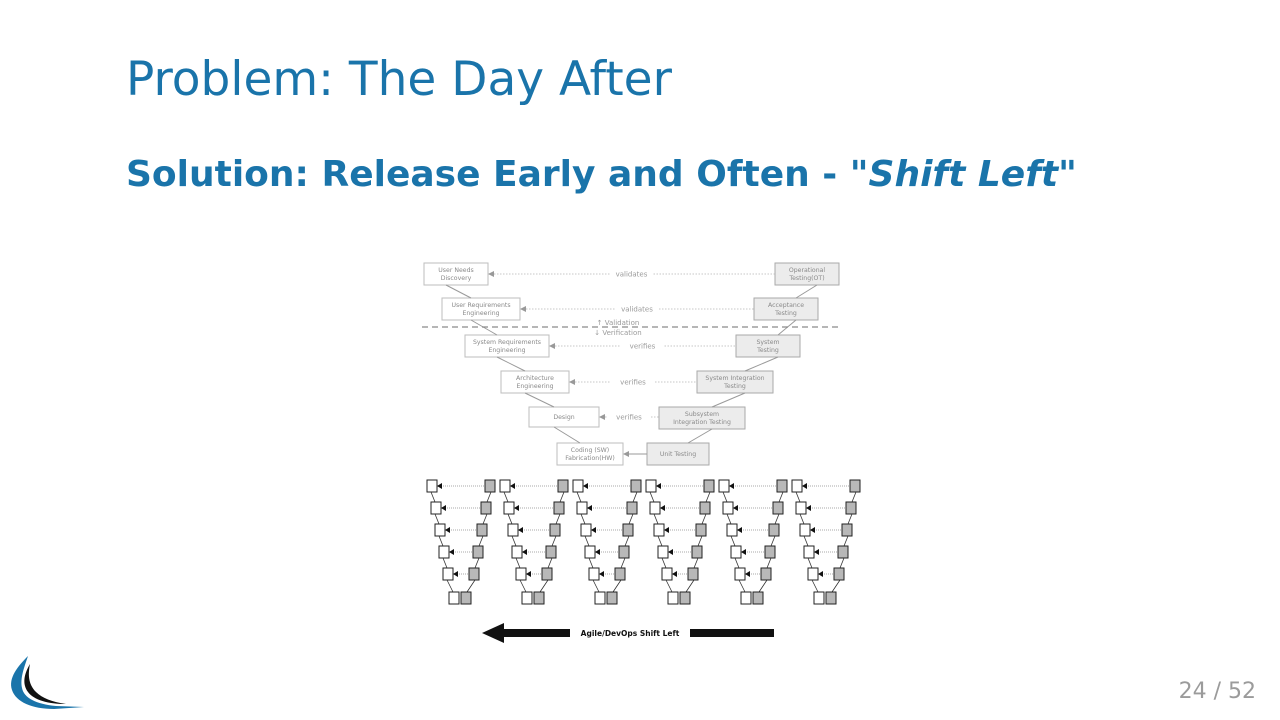 This screenshot has height=720, width=1280. Describe the element at coordinates (732, 633) in the screenshot. I see `arrow-shaft-right` at that location.